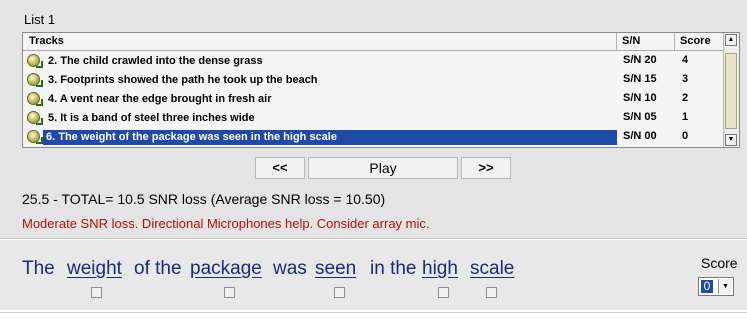 This screenshot has height=322, width=747. Describe the element at coordinates (640, 60) in the screenshot. I see `track-sn: S/N 20` at that location.